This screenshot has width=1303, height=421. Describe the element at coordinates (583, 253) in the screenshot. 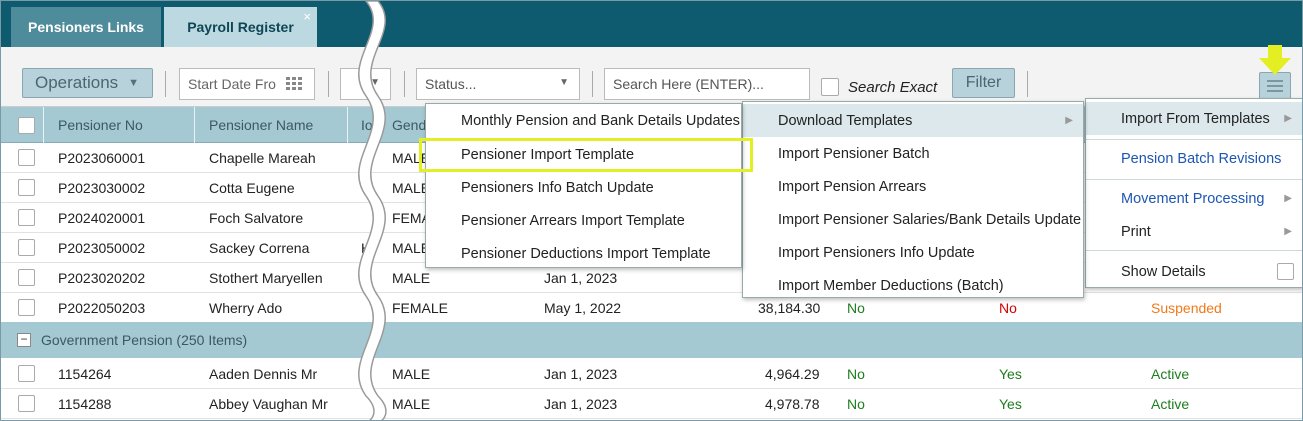

I see `menu-item-pensioner-deductions-template: Pensioner Deductions Import Template` at that location.